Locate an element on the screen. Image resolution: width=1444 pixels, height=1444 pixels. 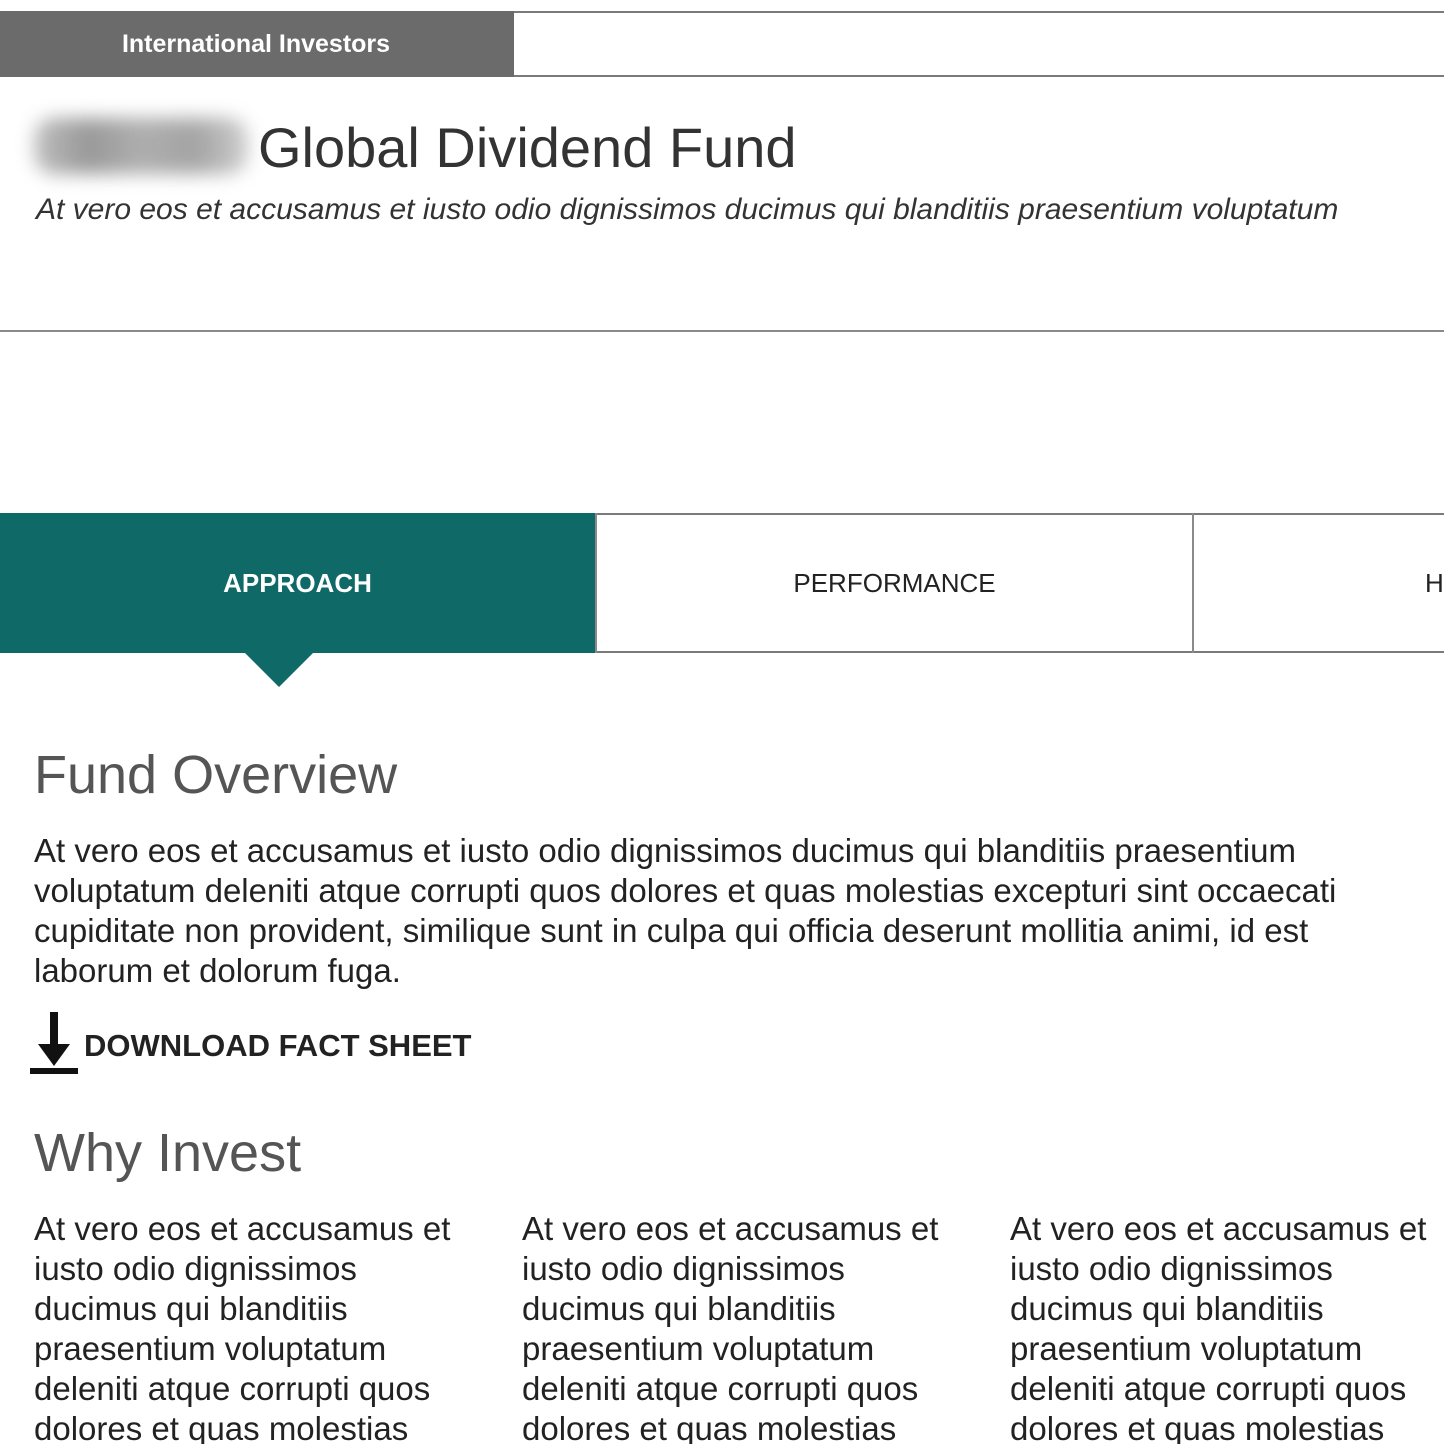
section-tabs: APPROACH PERFORMANCE H is located at coordinates (722, 583).